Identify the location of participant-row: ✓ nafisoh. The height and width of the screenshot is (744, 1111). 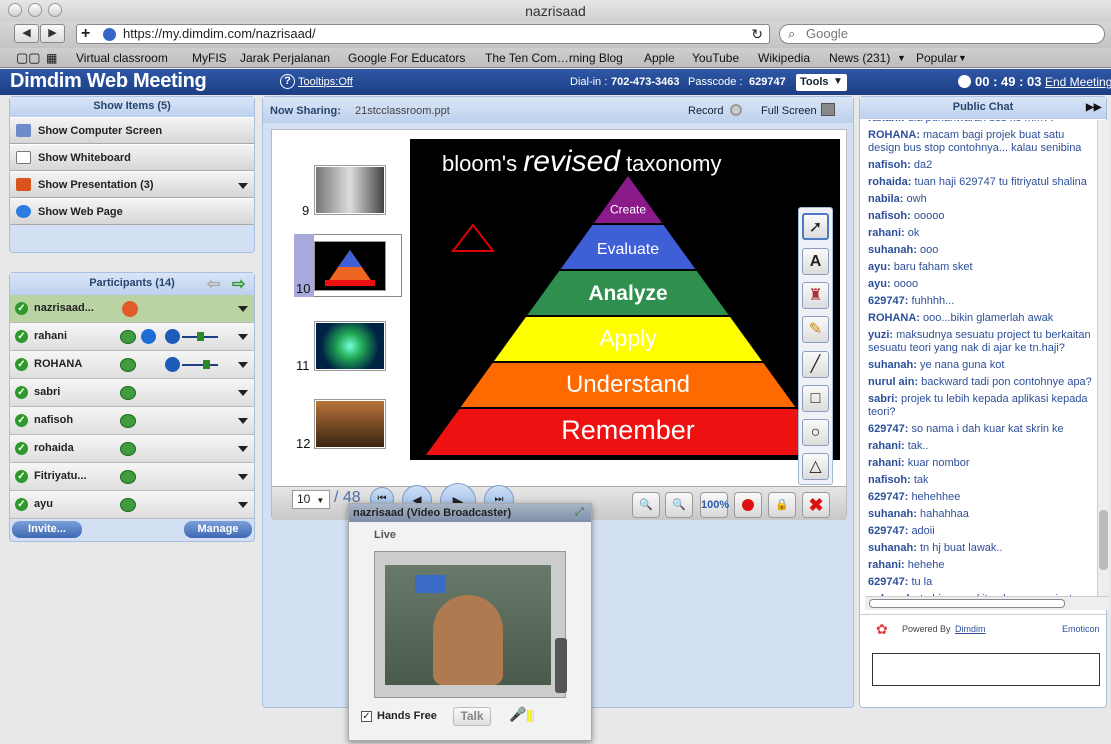
(132, 421).